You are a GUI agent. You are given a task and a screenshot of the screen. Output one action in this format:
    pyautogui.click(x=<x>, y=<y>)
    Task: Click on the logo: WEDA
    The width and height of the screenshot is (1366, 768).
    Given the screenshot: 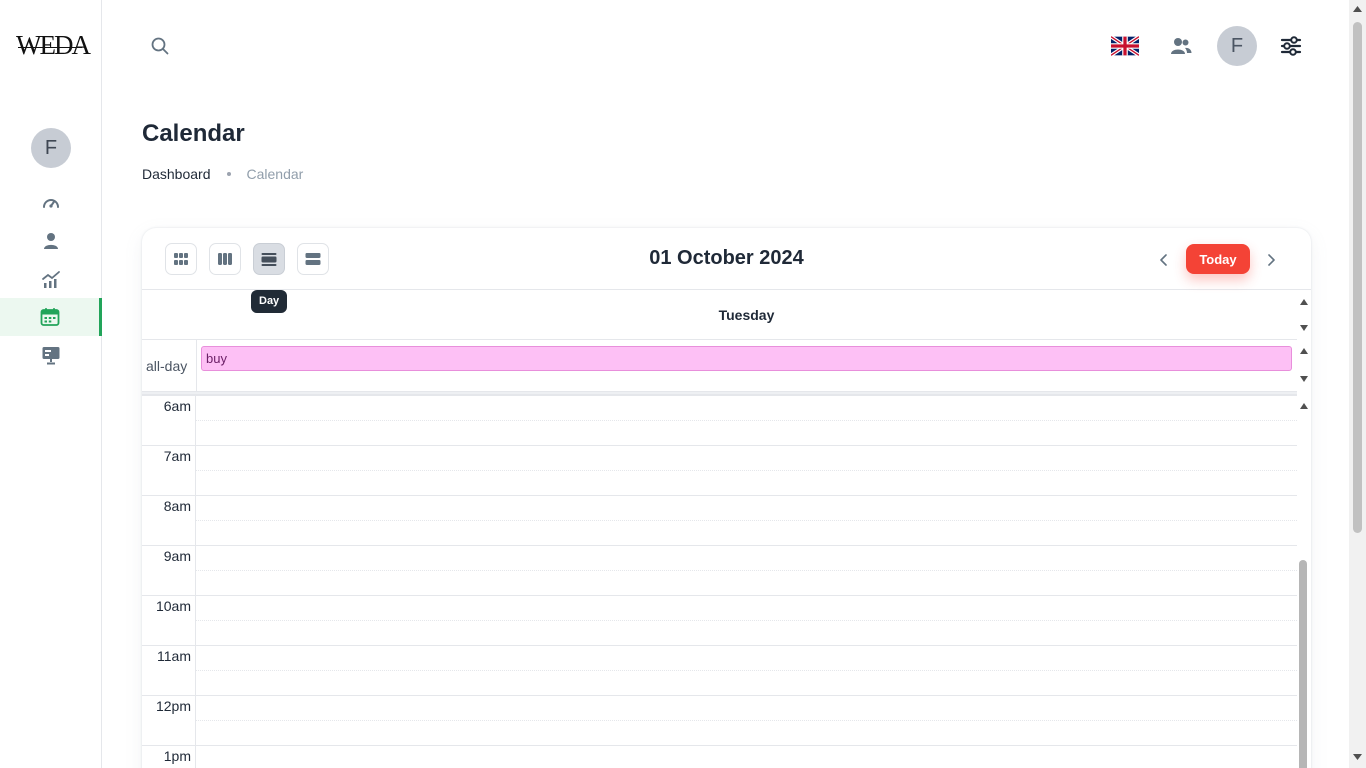 What is the action you would take?
    pyautogui.click(x=53, y=45)
    